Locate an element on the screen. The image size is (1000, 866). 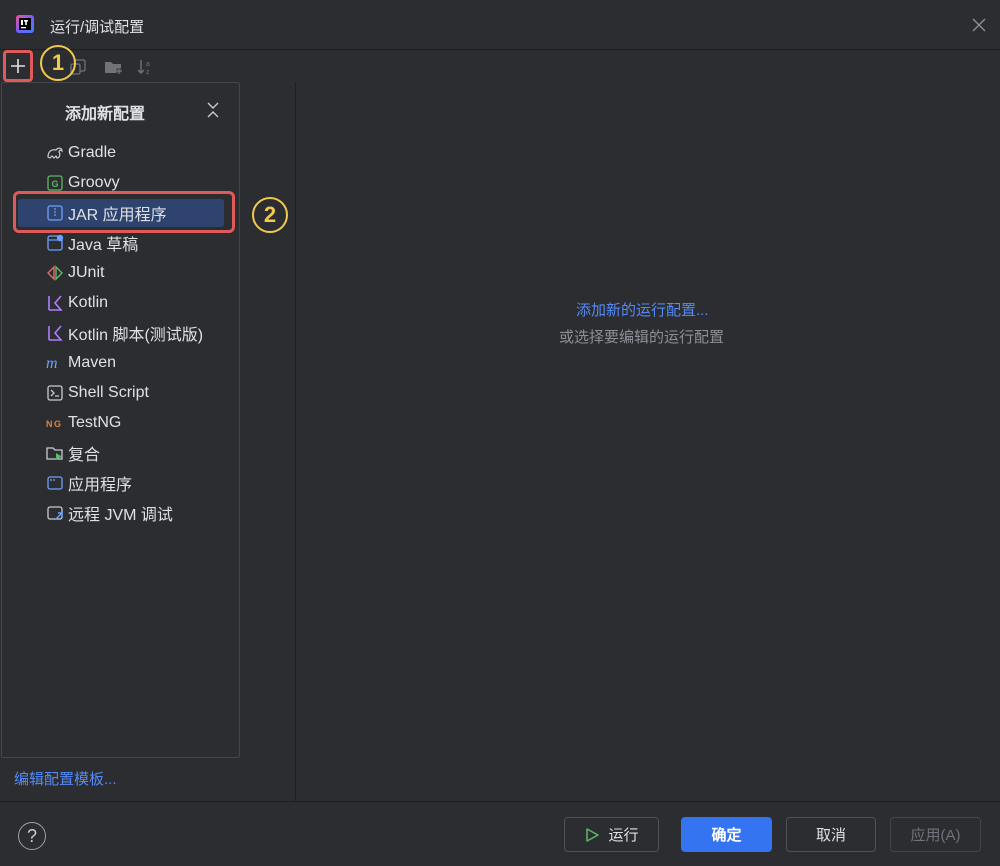
svg-text: a is located at coordinates (148, 64).